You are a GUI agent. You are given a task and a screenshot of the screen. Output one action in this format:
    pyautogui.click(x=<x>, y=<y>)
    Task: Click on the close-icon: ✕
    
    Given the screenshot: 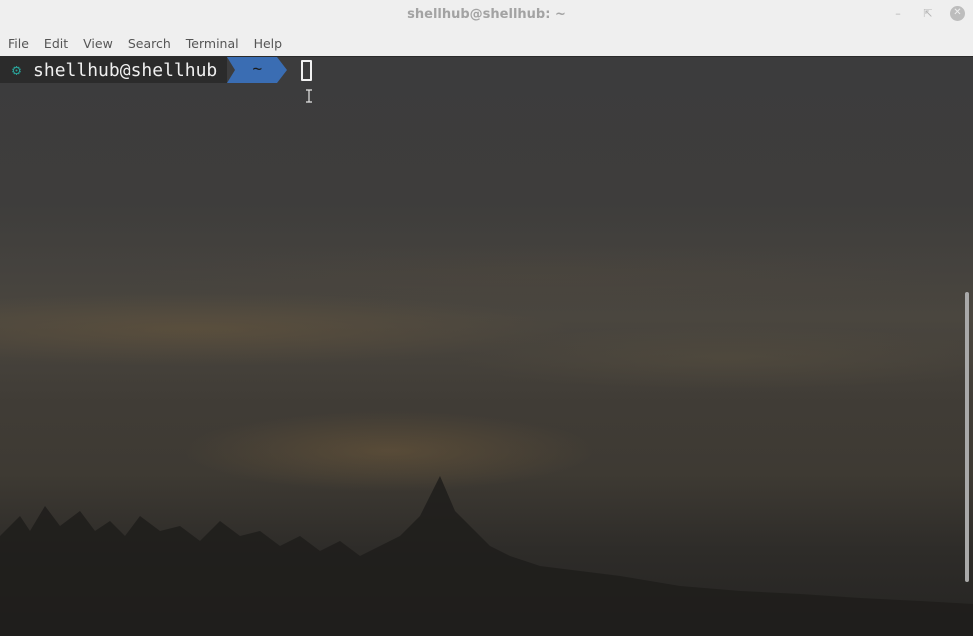 What is the action you would take?
    pyautogui.click(x=957, y=13)
    